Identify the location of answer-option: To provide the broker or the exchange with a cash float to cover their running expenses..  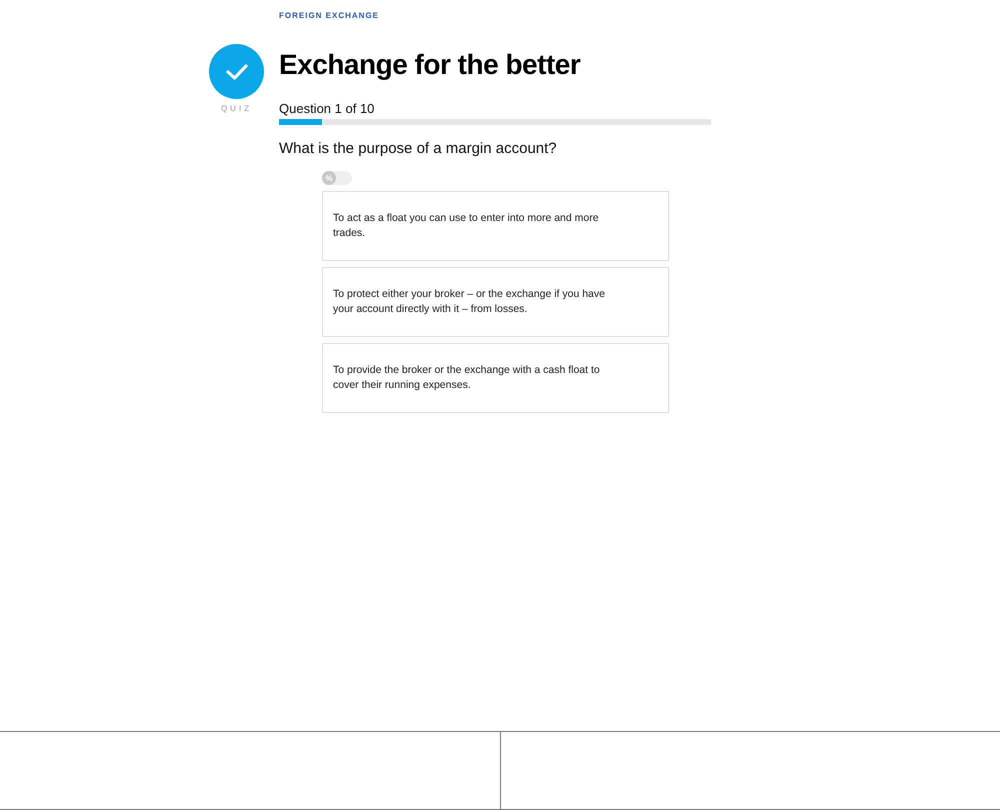
(495, 378).